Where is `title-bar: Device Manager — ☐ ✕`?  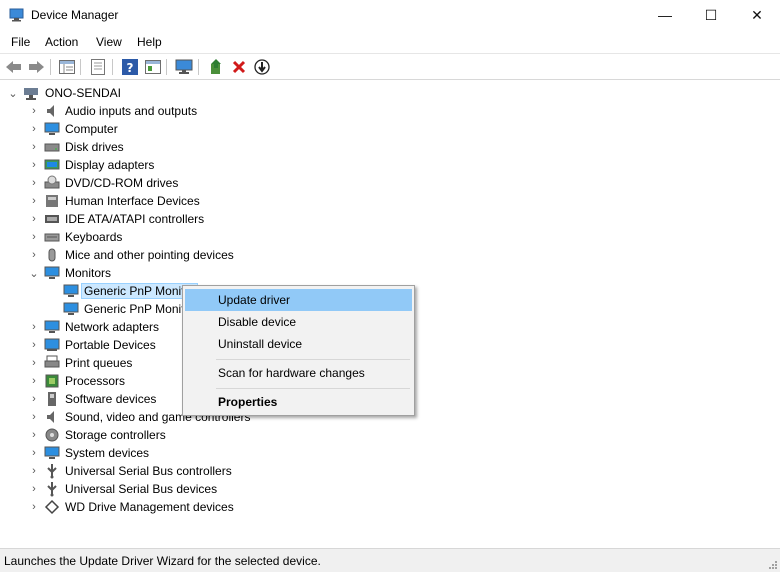 title-bar: Device Manager — ☐ ✕ is located at coordinates (390, 15).